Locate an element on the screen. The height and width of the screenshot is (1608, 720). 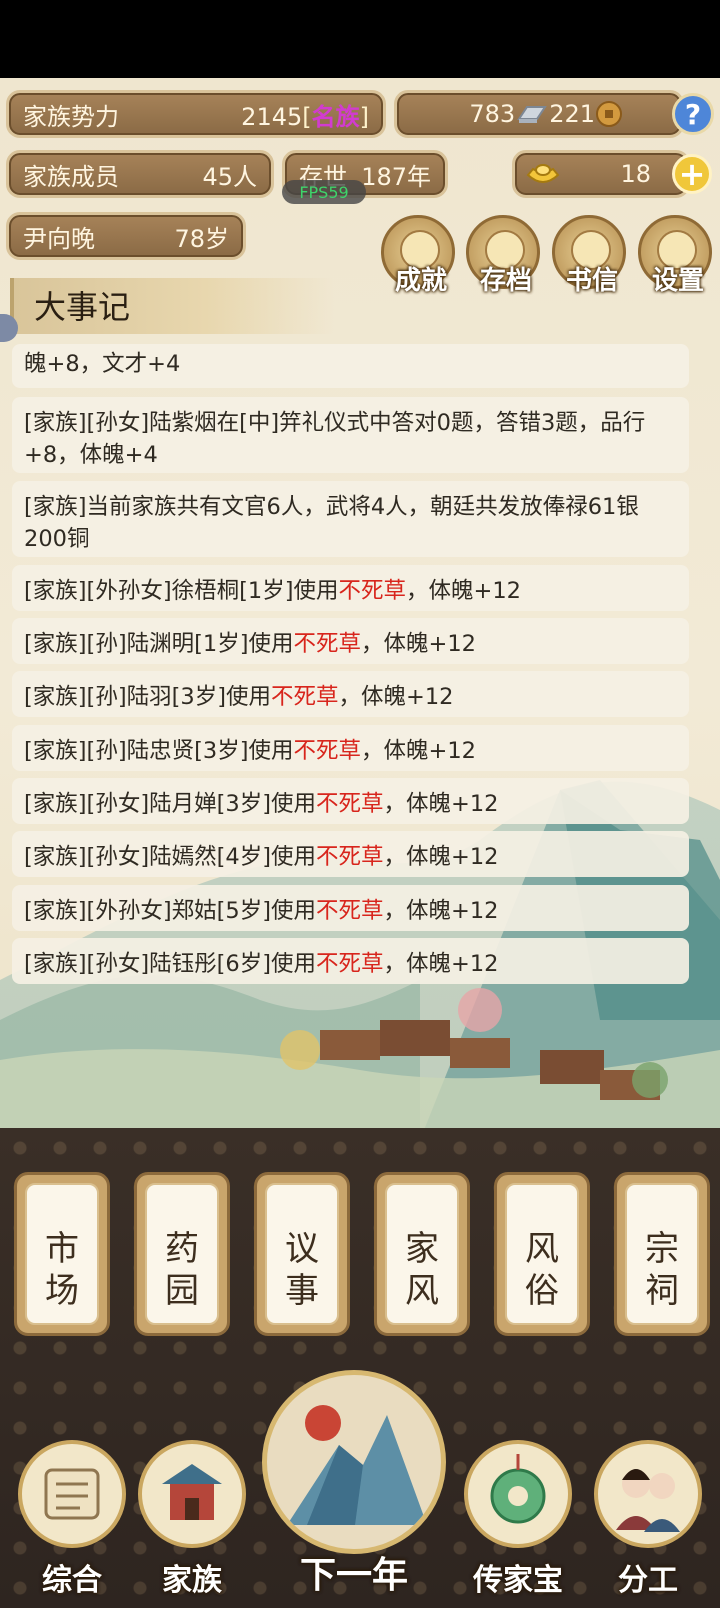
chronicle-entry: 魄+8，文才+4 is located at coordinates (350, 366).